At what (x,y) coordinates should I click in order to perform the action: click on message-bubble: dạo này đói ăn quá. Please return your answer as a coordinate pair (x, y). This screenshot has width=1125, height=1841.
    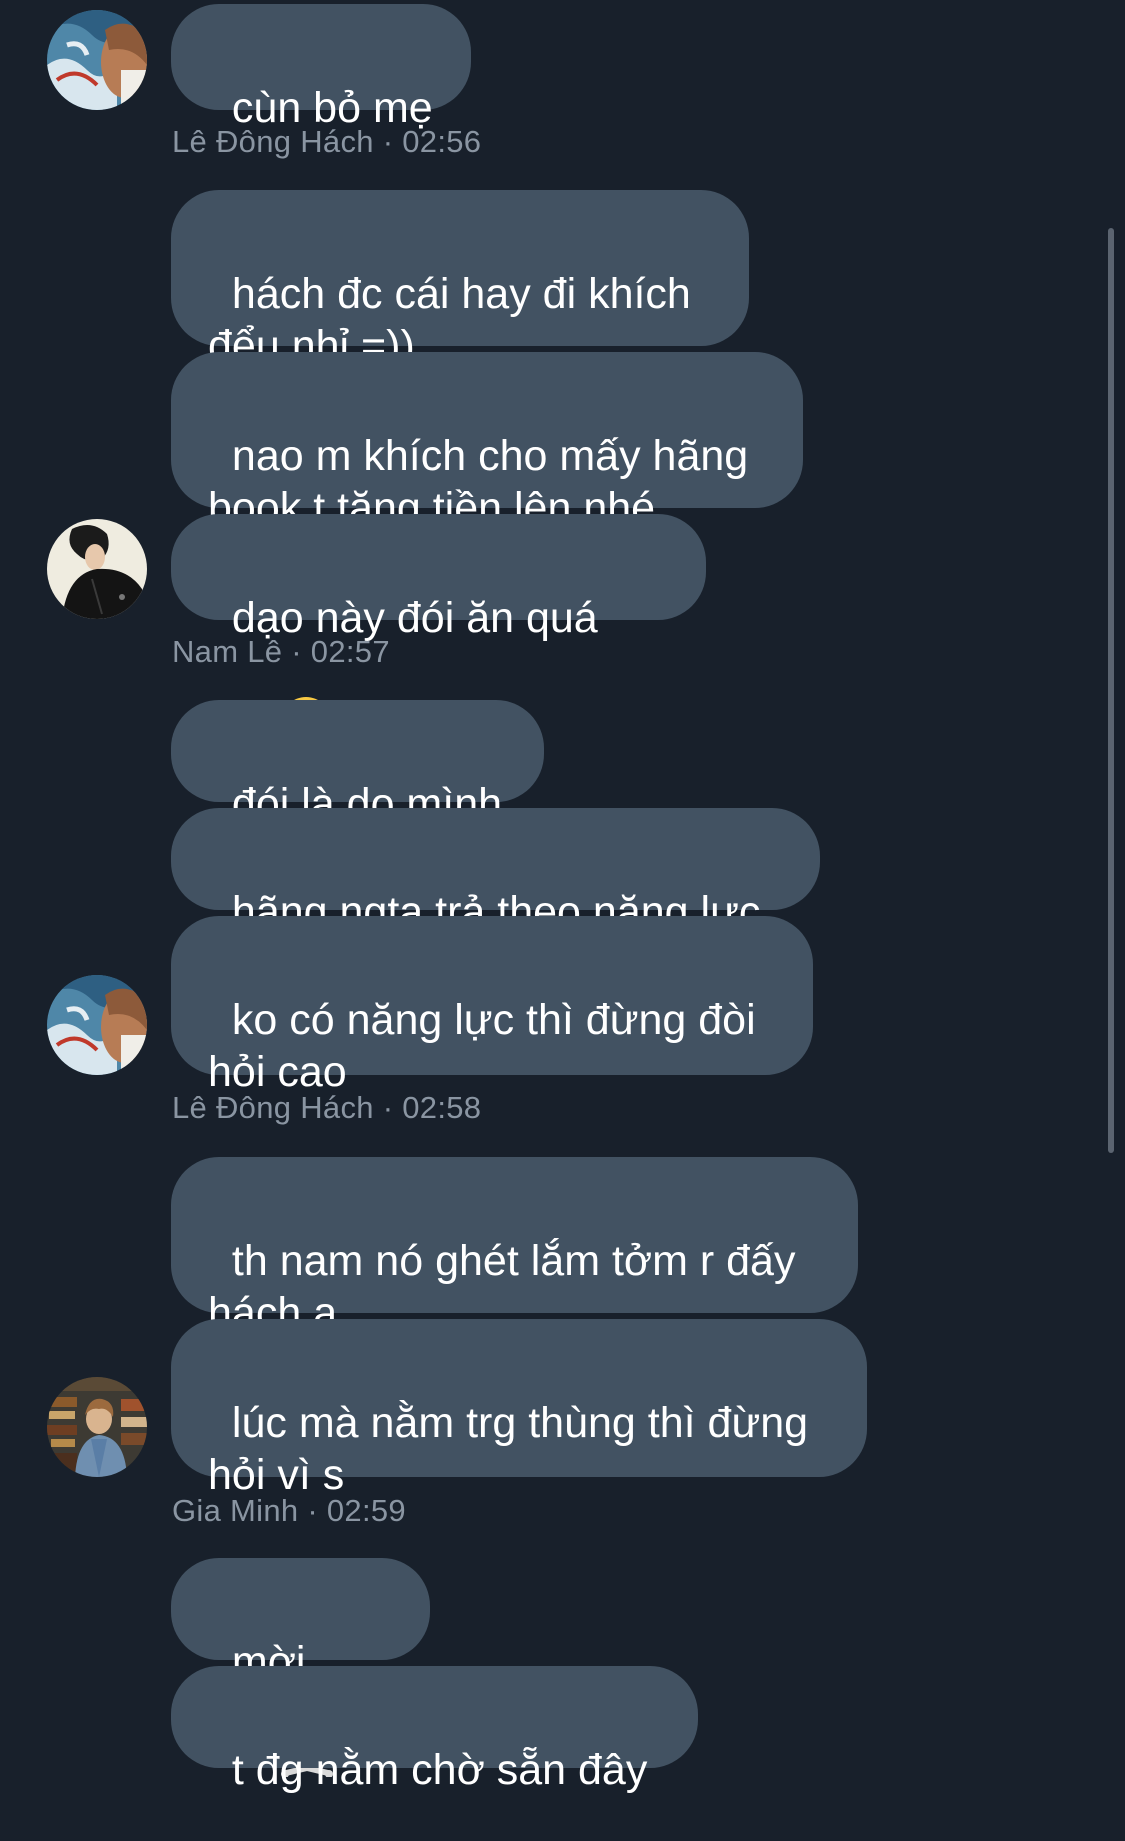
    Looking at the image, I should click on (438, 630).